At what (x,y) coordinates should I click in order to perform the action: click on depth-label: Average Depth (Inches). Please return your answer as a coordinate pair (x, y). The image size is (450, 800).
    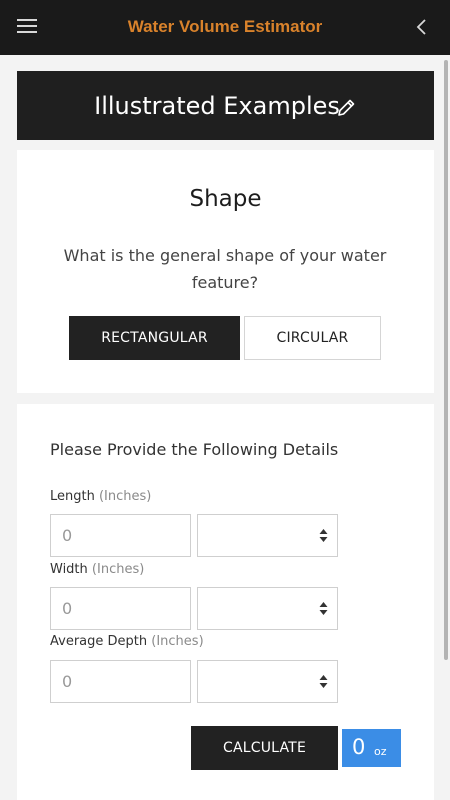
    Looking at the image, I should click on (127, 641).